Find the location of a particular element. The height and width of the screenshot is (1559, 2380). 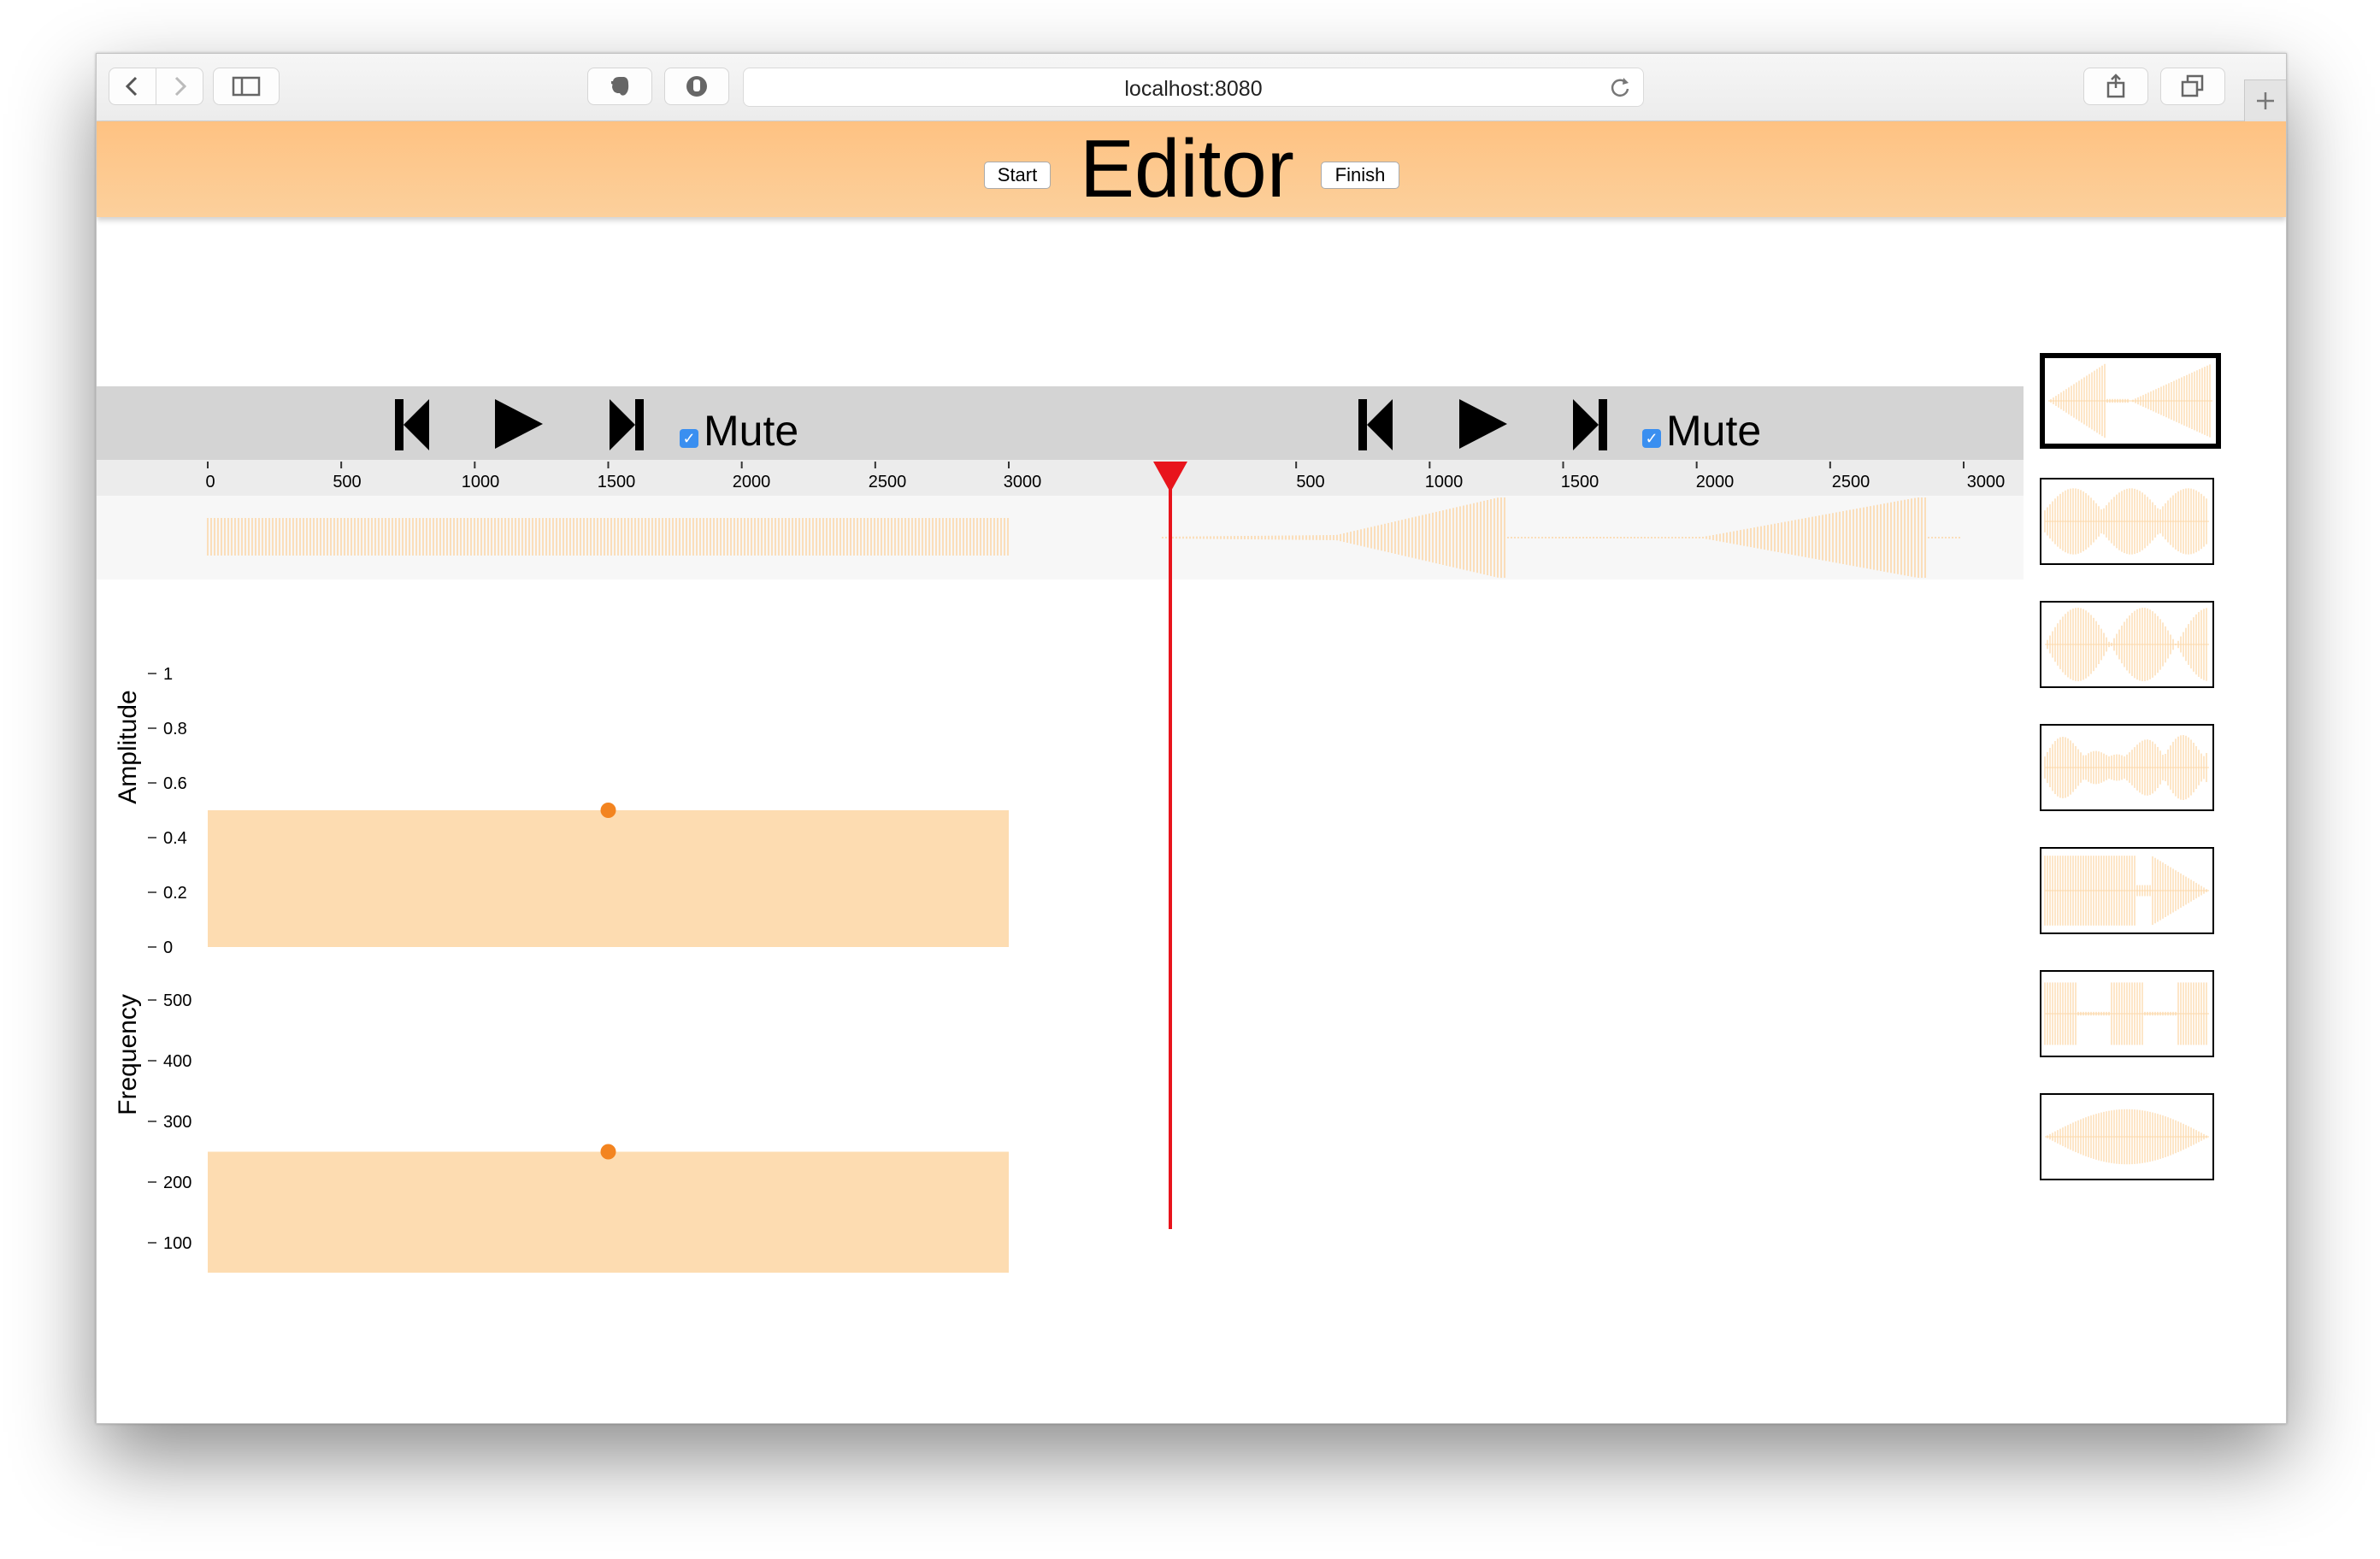

mute-checkbox-left: ✓ is located at coordinates (689, 439).